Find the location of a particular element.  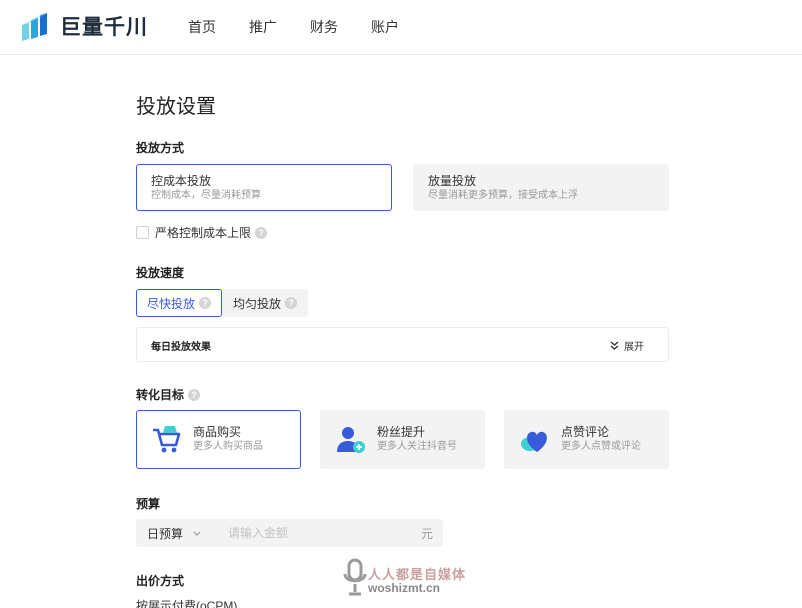

double-chevron-down-icon is located at coordinates (614, 345).